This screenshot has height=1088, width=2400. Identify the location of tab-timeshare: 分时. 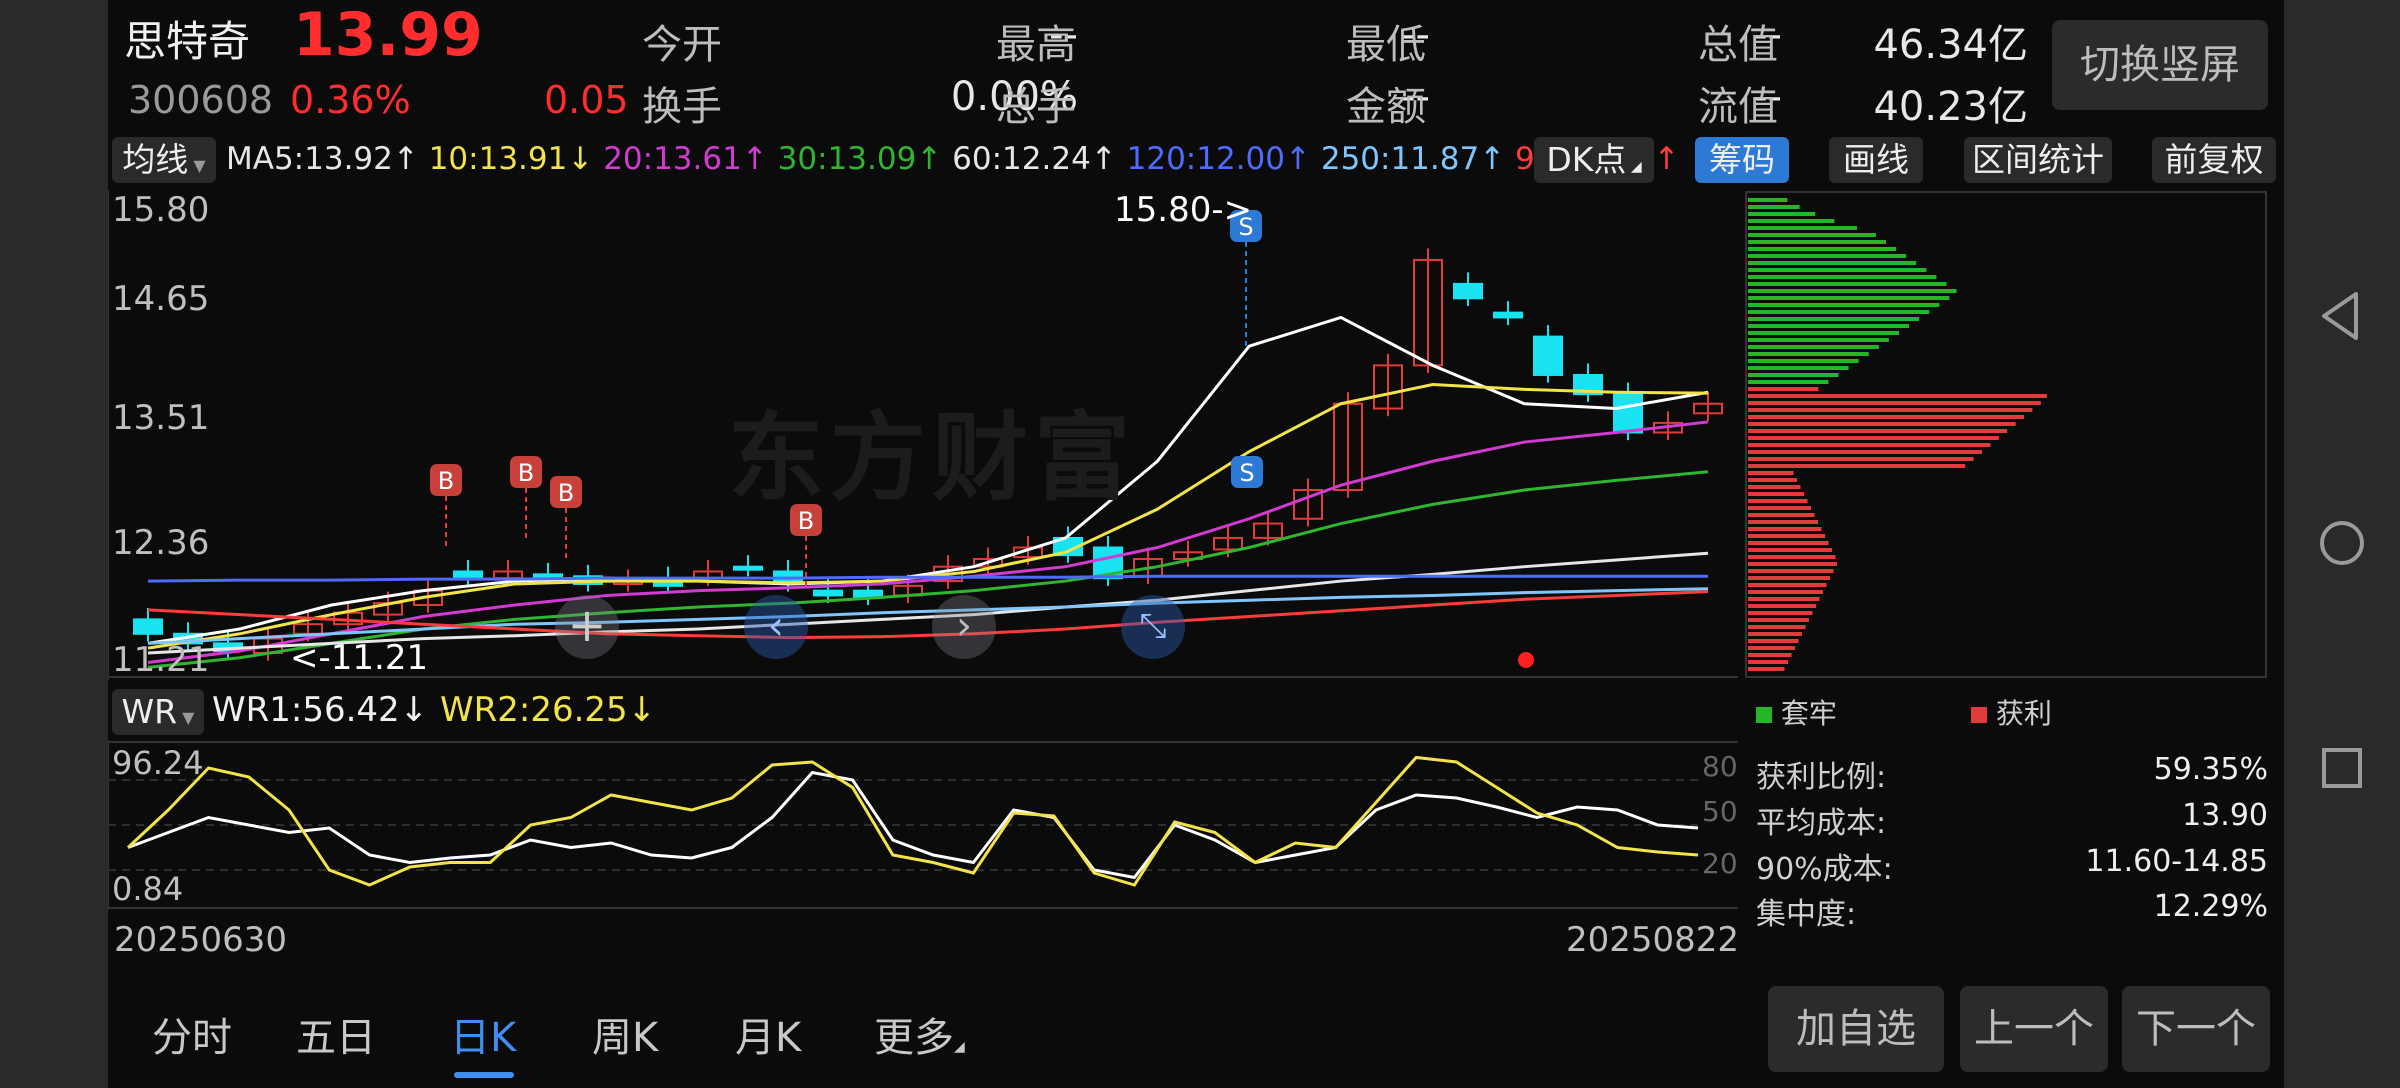
(192, 1034).